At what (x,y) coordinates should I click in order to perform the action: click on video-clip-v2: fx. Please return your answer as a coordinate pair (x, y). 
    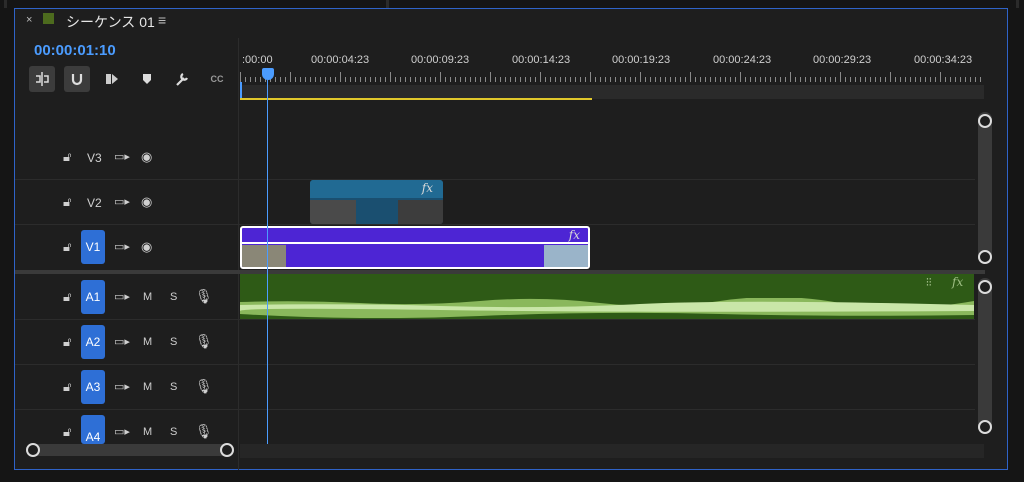
    Looking at the image, I should click on (376, 202).